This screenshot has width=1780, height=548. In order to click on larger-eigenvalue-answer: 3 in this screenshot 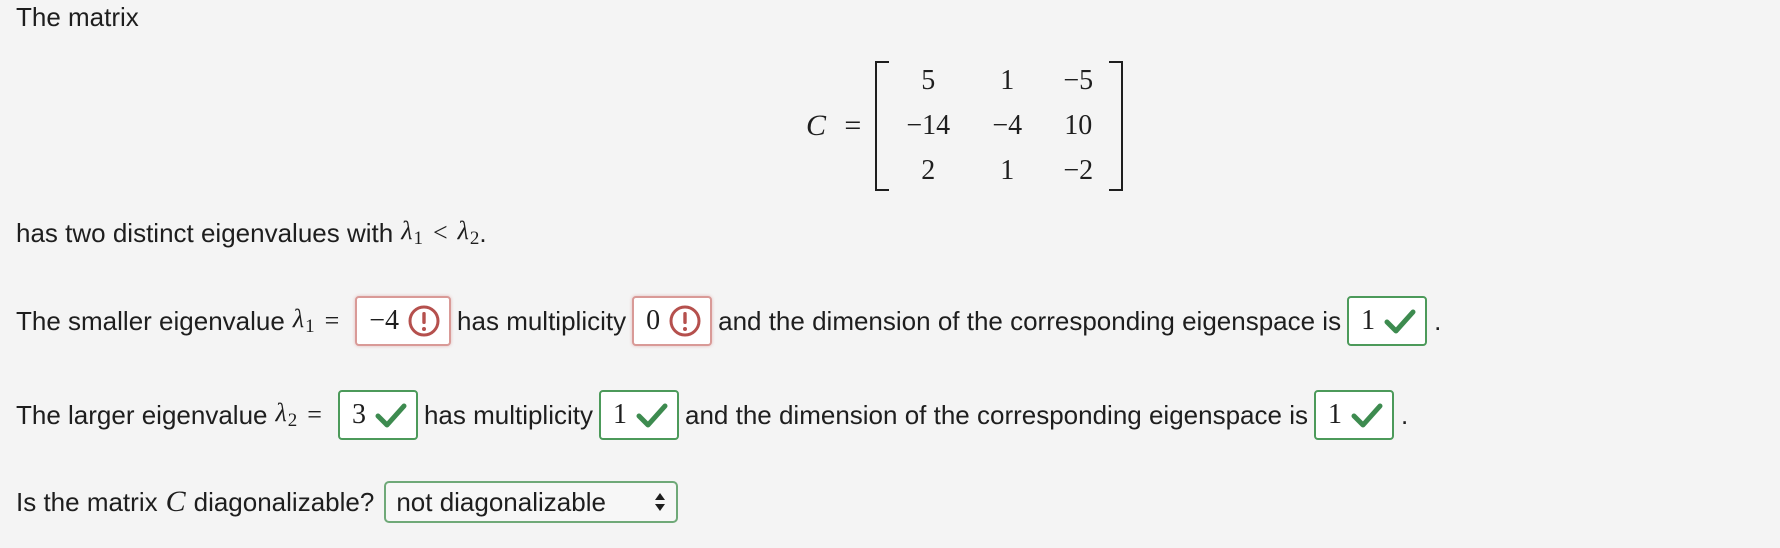, I will do `click(377, 415)`.